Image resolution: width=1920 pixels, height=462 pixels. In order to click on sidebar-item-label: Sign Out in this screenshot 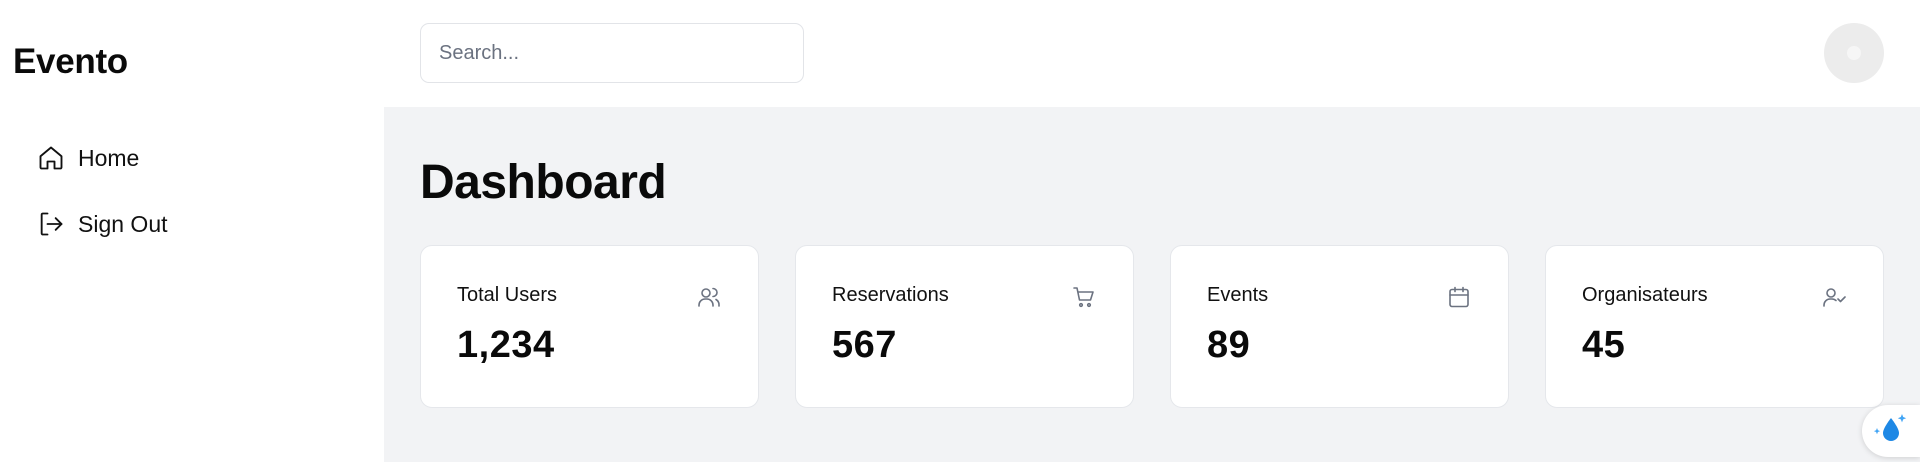, I will do `click(123, 223)`.